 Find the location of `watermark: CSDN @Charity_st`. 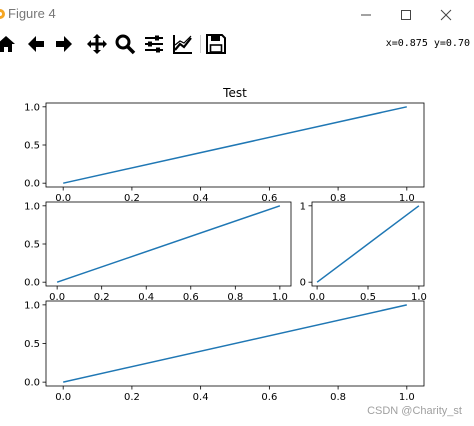

watermark: CSDN @Charity_st is located at coordinates (414, 411).